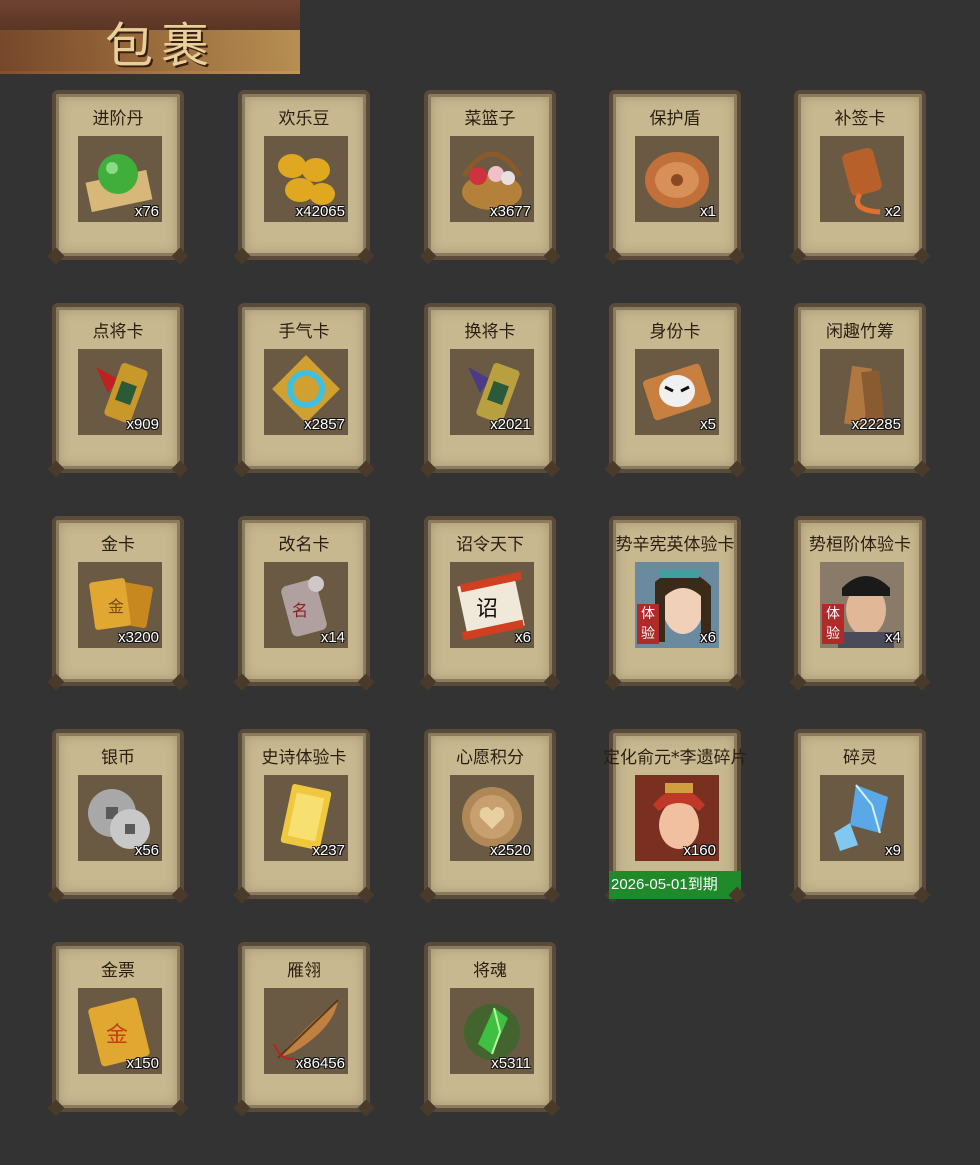 The image size is (980, 1165). What do you see at coordinates (893, 637) in the screenshot?
I see `item-quantity: x4` at bounding box center [893, 637].